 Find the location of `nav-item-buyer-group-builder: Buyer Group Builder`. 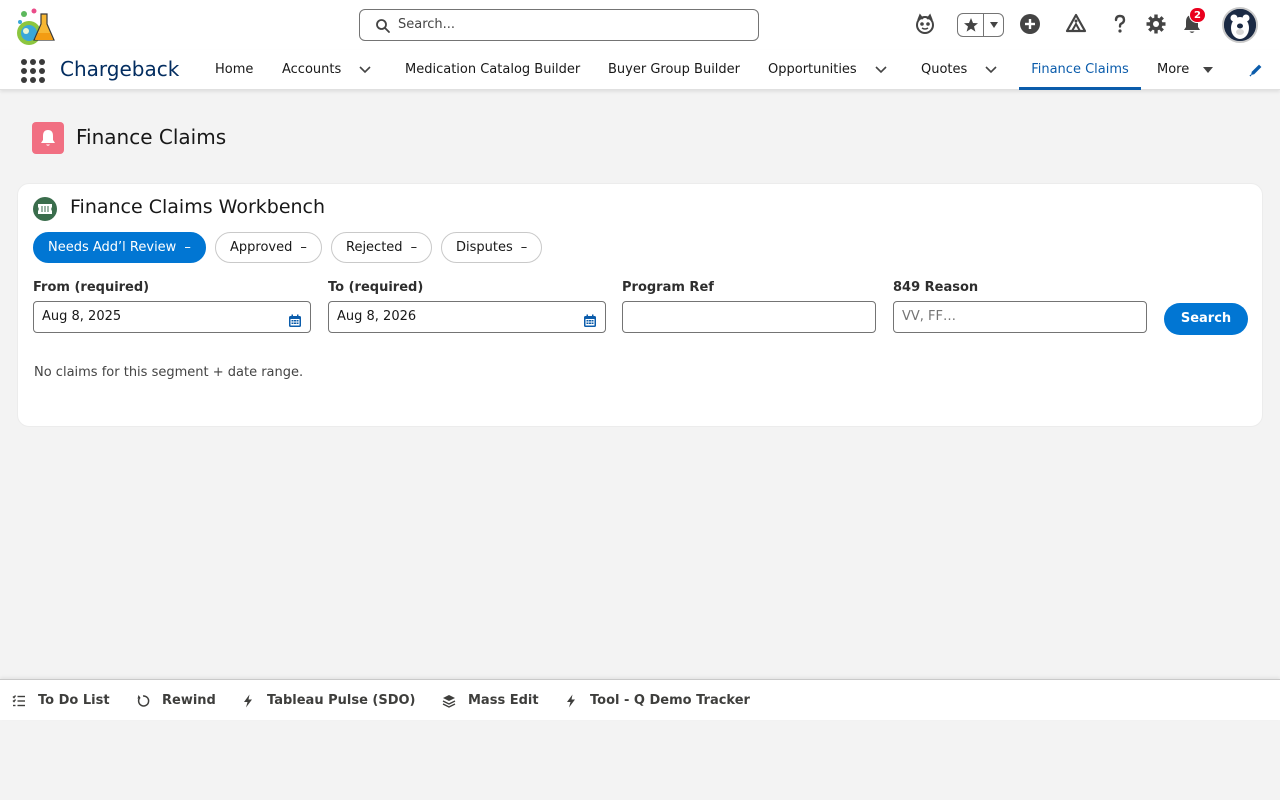

nav-item-buyer-group-builder: Buyer Group Builder is located at coordinates (674, 70).